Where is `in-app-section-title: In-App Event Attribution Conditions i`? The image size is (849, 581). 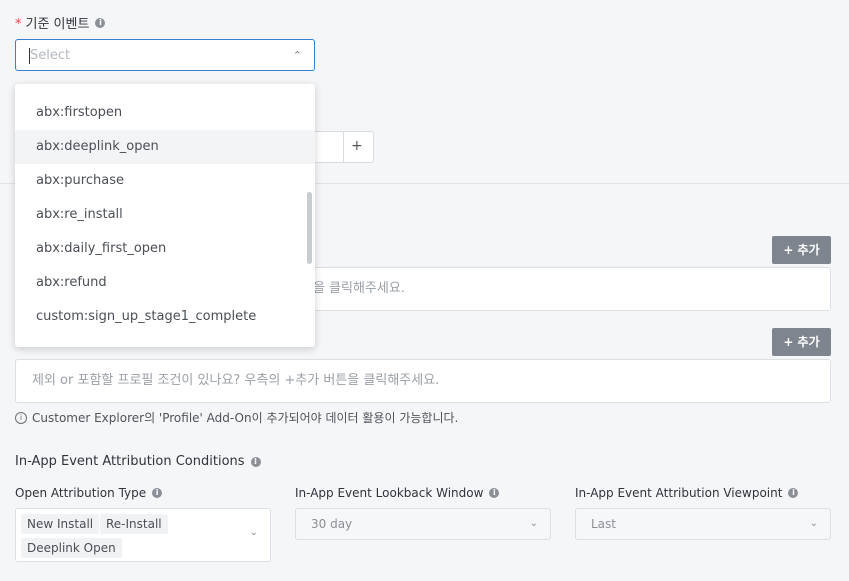 in-app-section-title: In-App Event Attribution Conditions i is located at coordinates (138, 461).